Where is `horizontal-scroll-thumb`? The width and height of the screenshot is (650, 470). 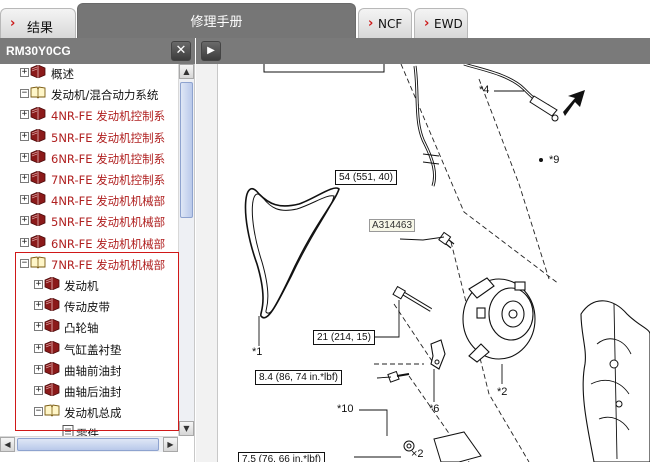
horizontal-scroll-thumb is located at coordinates (88, 444).